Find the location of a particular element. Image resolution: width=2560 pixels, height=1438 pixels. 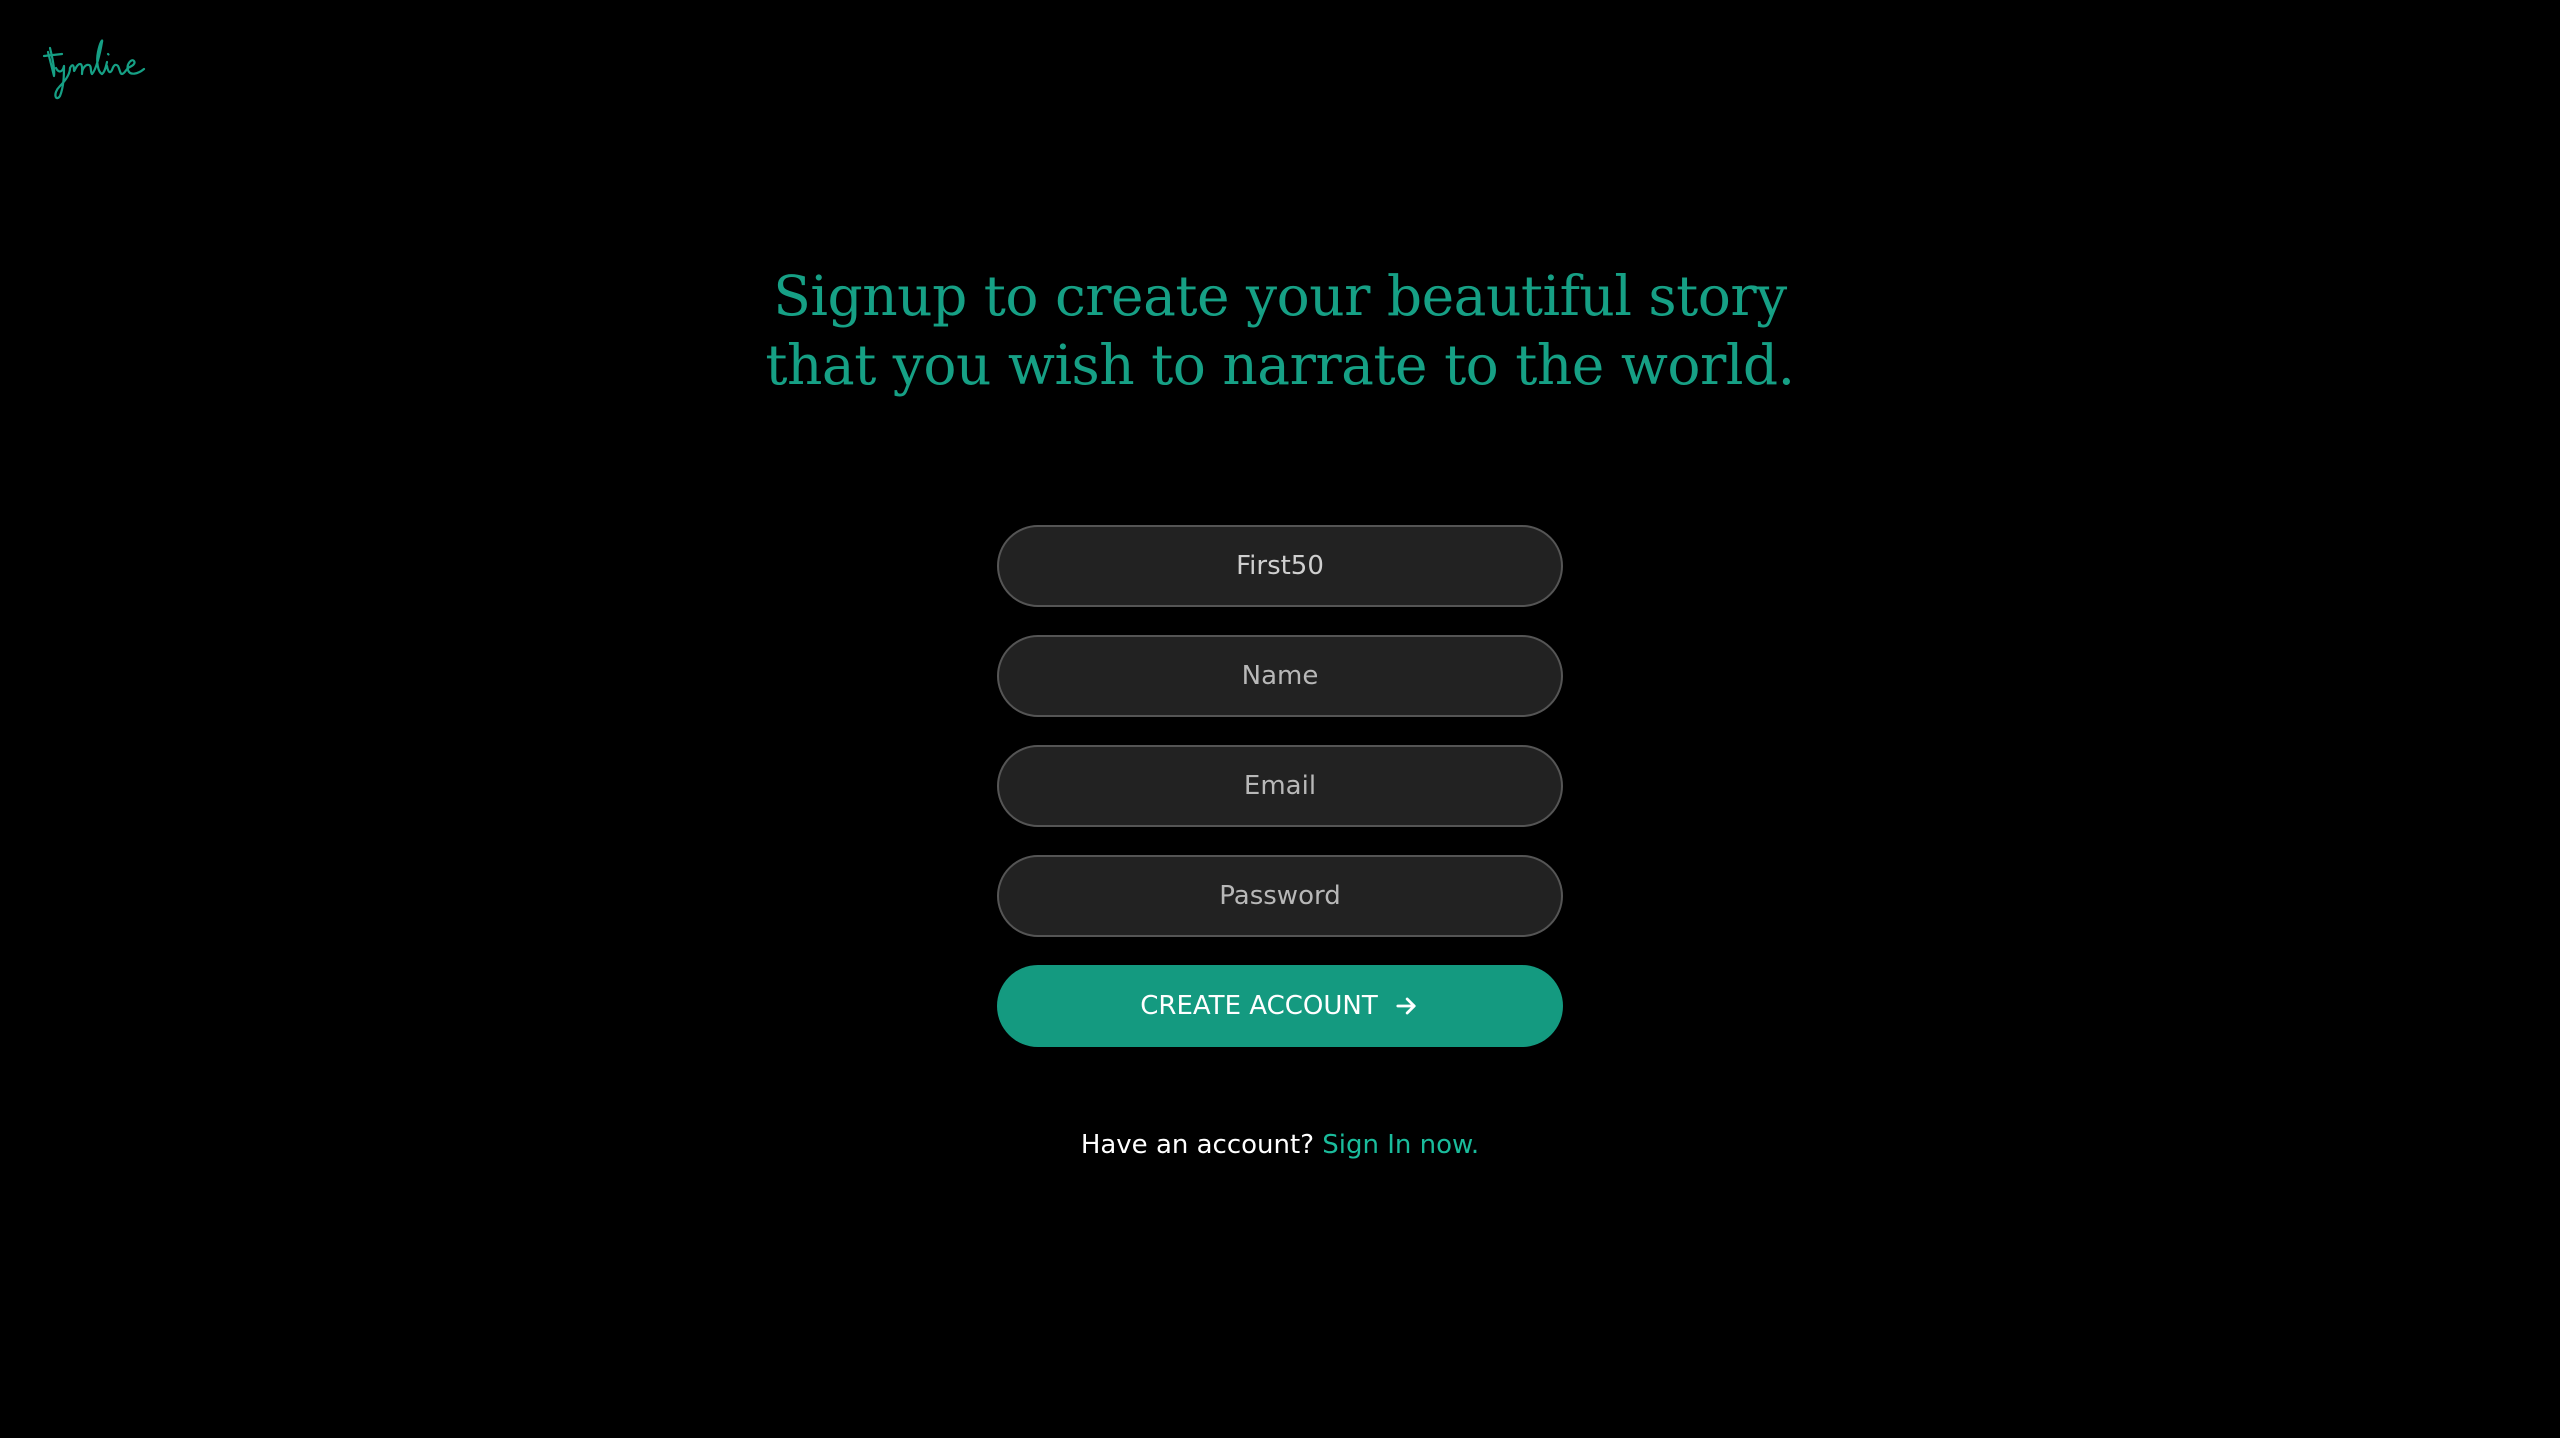

signin-prompt-text: Have an account? is located at coordinates (1197, 1145).